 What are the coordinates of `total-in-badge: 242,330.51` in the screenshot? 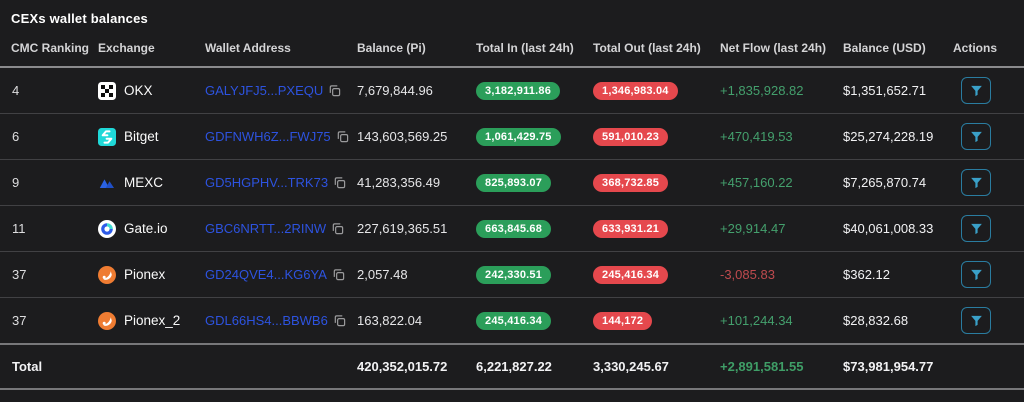 It's located at (514, 274).